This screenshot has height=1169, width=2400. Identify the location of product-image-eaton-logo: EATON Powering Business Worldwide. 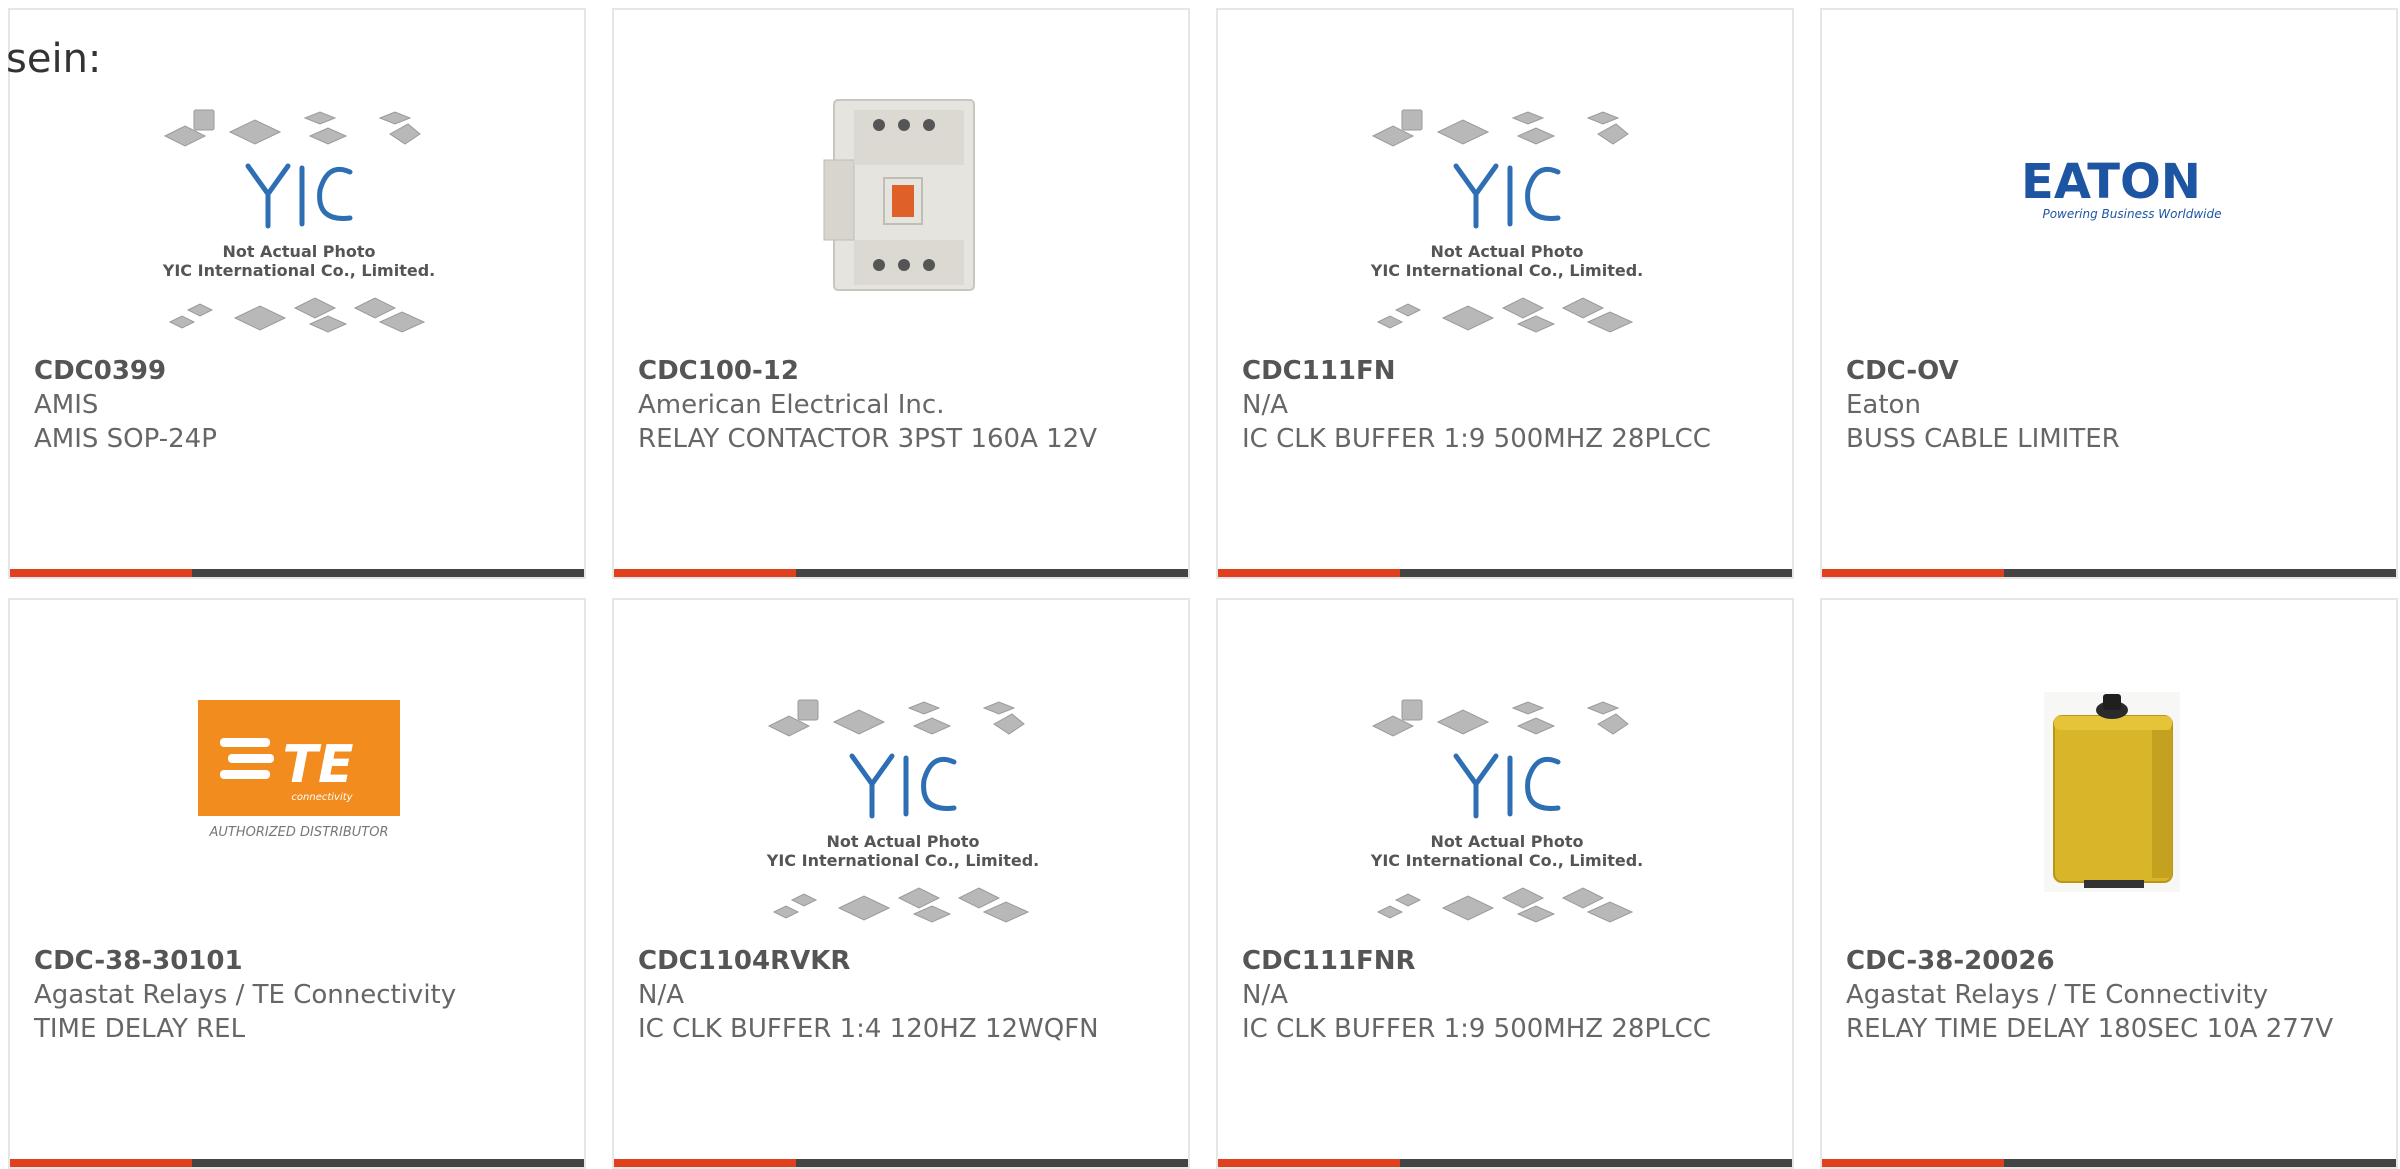
(2109, 220).